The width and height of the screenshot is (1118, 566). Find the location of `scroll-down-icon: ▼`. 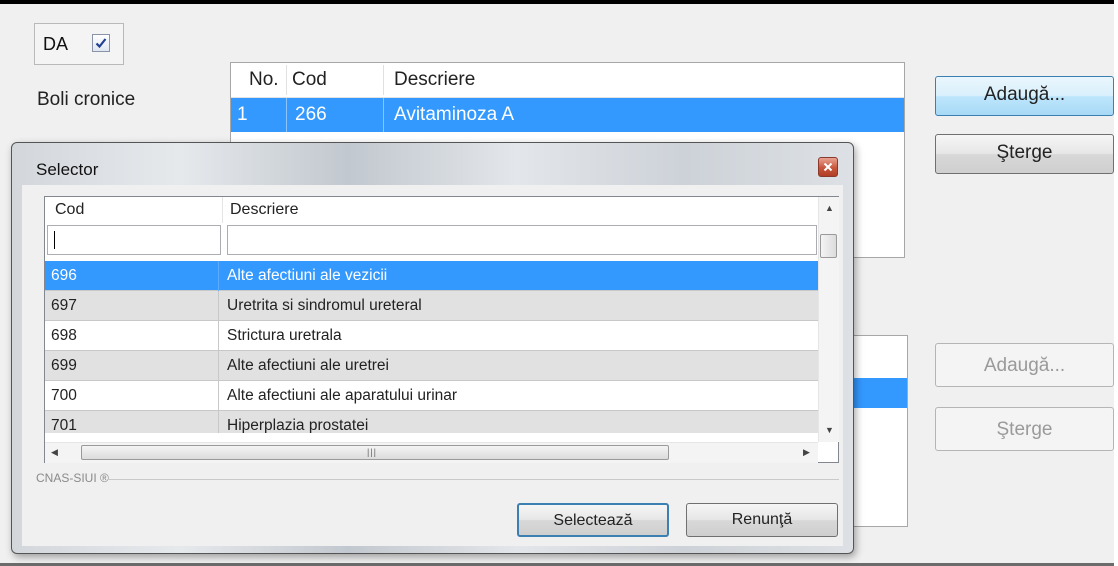

scroll-down-icon: ▼ is located at coordinates (829, 430).